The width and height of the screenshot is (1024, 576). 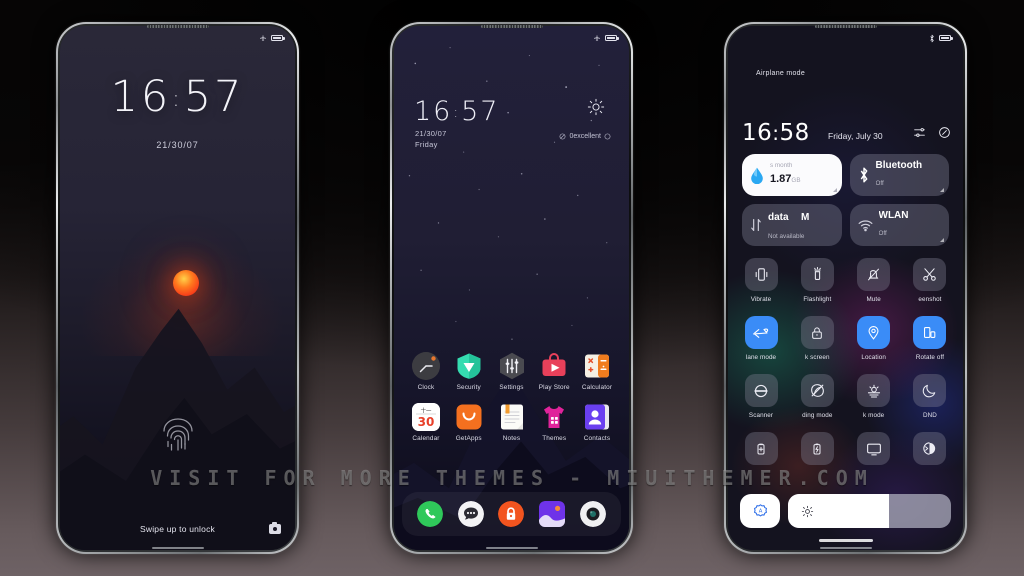 I want to click on cc-clock-minutes: 58, so click(x=794, y=133).